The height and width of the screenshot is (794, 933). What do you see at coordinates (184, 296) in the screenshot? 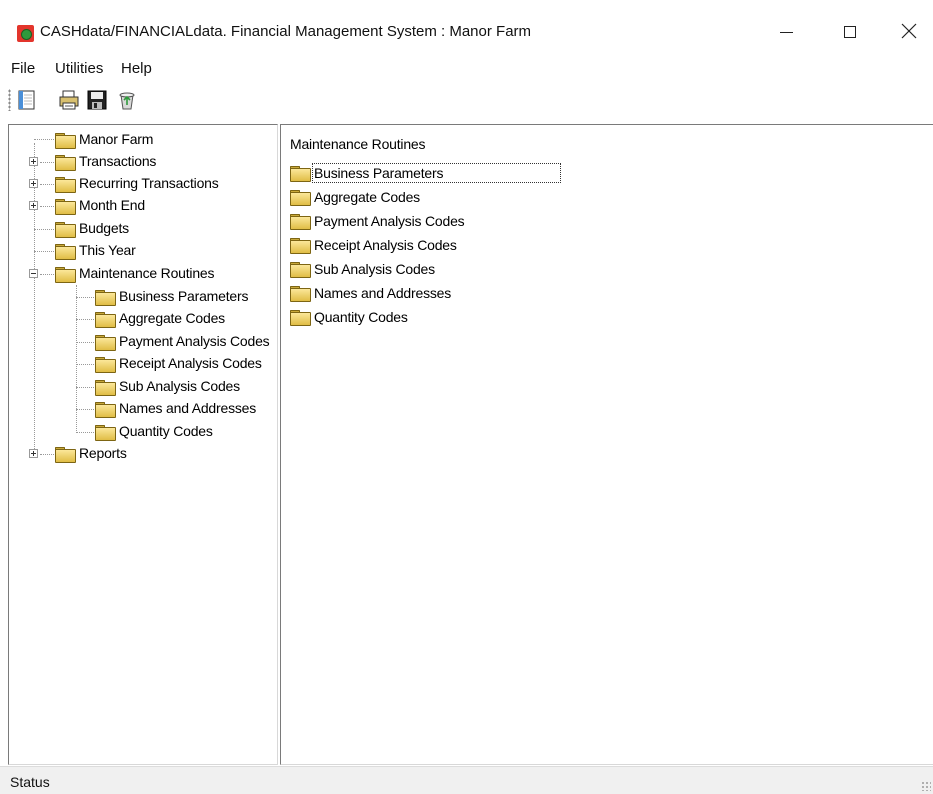
I see `tree-item-label: Business Parameters` at bounding box center [184, 296].